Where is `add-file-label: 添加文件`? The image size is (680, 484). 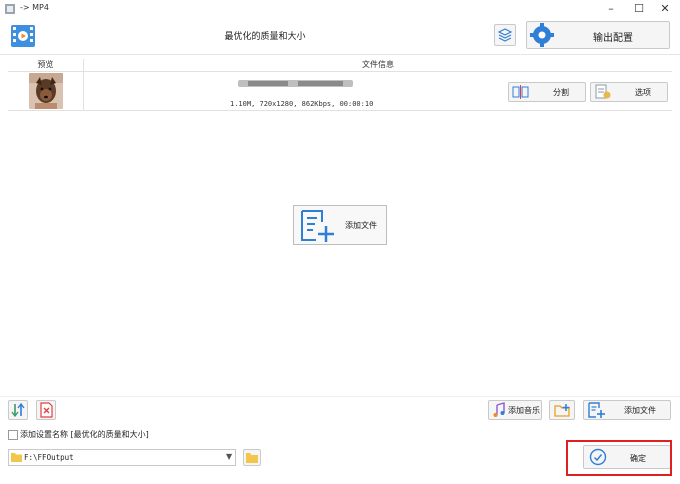
add-file-label: 添加文件 is located at coordinates (640, 410).